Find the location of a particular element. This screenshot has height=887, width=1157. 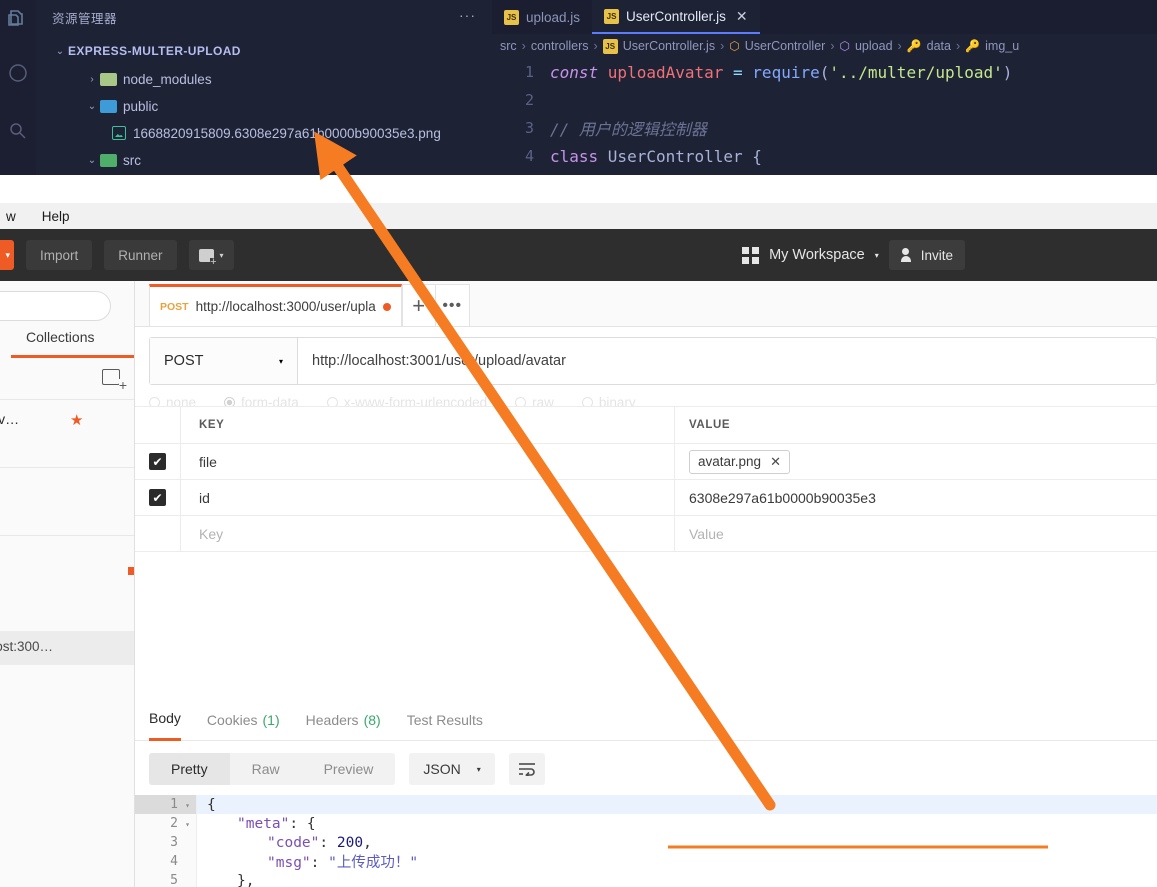

word-wrap-button is located at coordinates (526, 769).